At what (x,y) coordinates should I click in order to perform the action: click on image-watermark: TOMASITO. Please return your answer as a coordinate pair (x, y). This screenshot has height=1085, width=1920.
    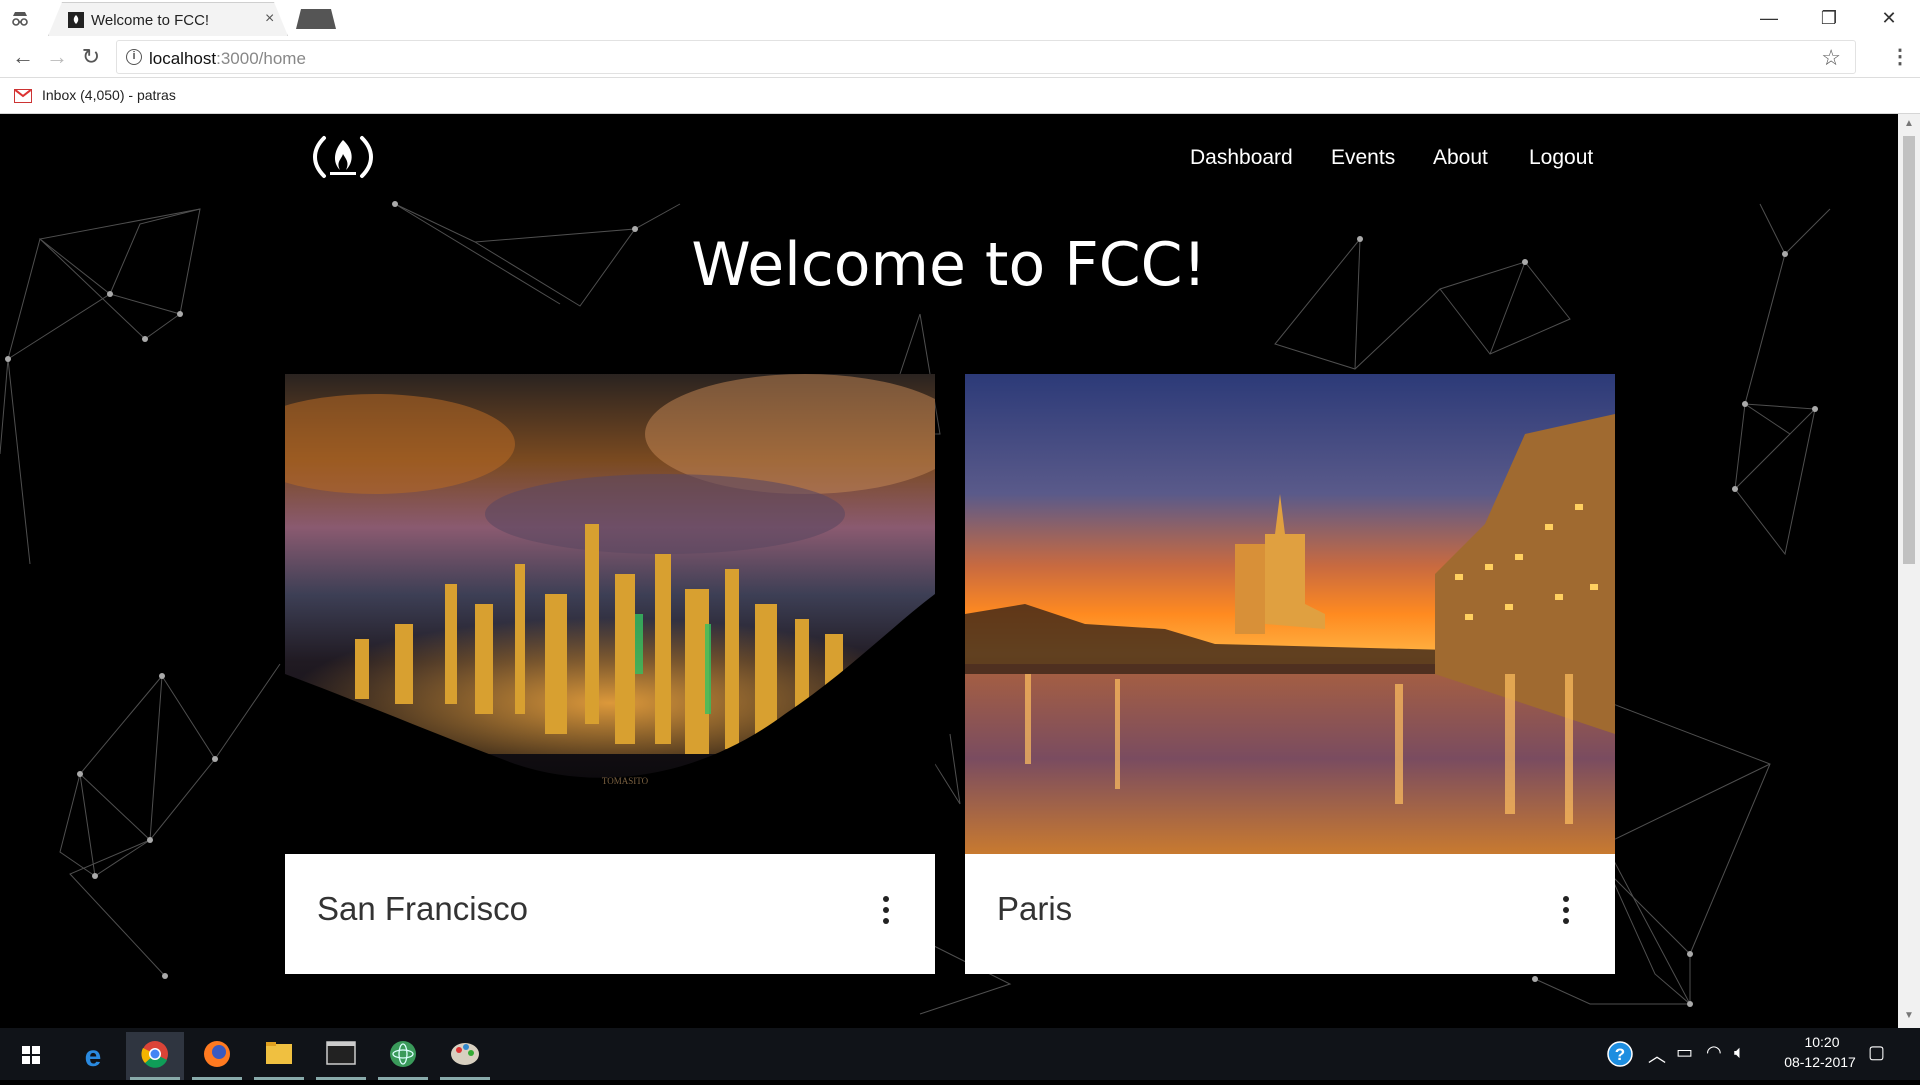
    Looking at the image, I should click on (625, 781).